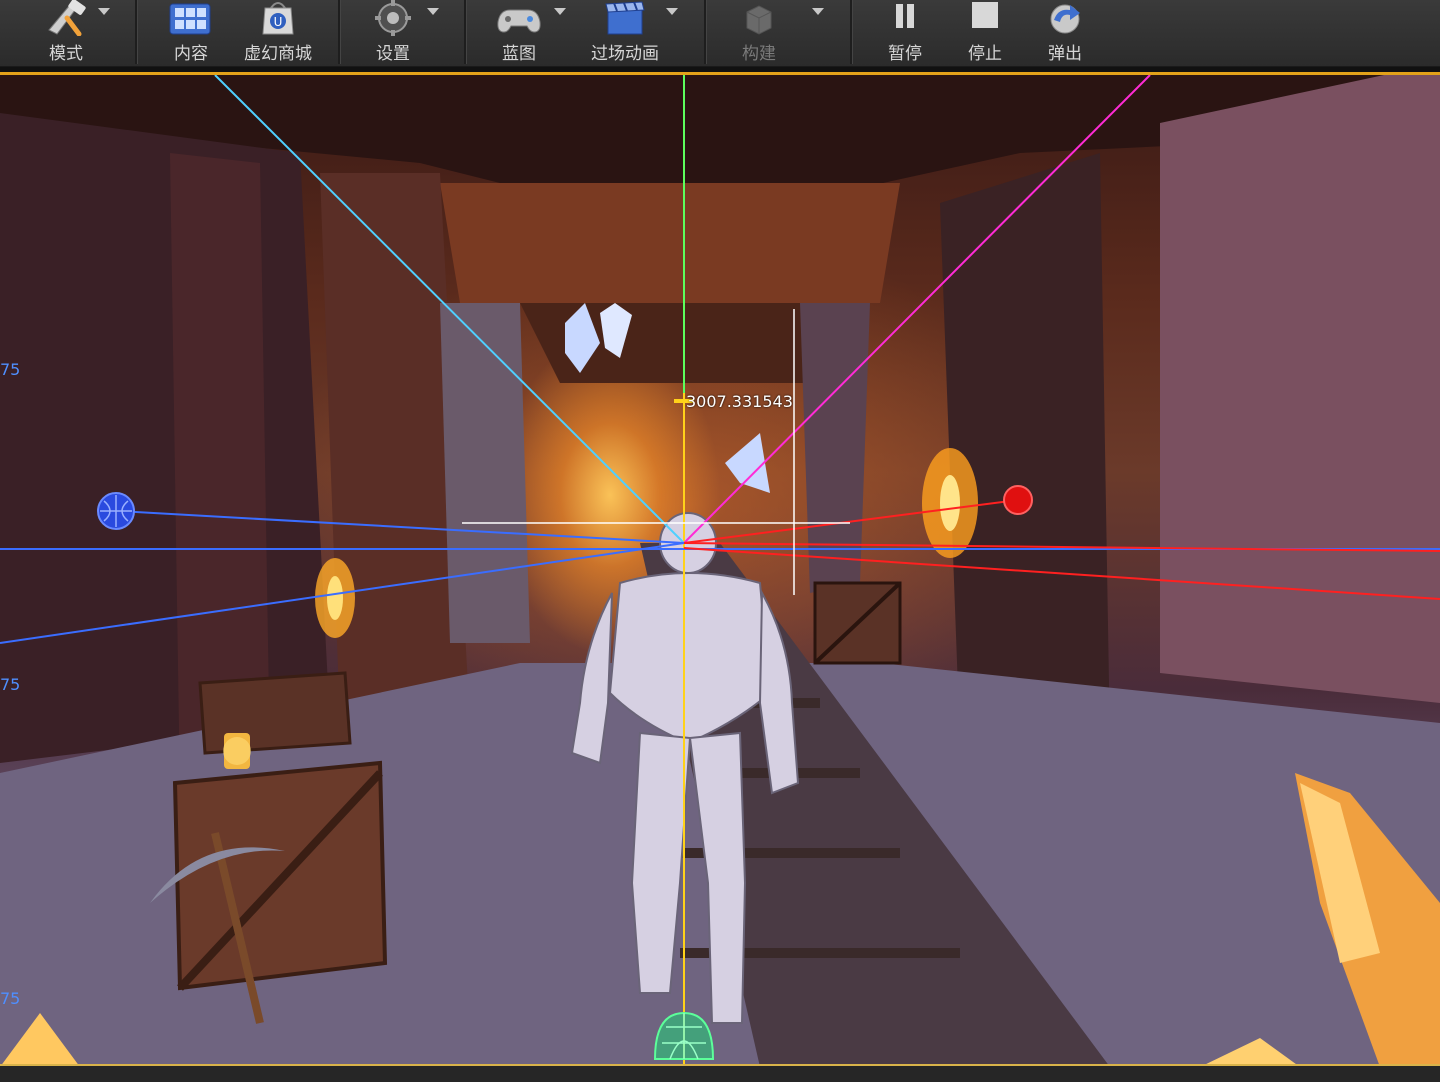 Image resolution: width=1440 pixels, height=1082 pixels. Describe the element at coordinates (759, 18) in the screenshot. I see `build-icon` at that location.